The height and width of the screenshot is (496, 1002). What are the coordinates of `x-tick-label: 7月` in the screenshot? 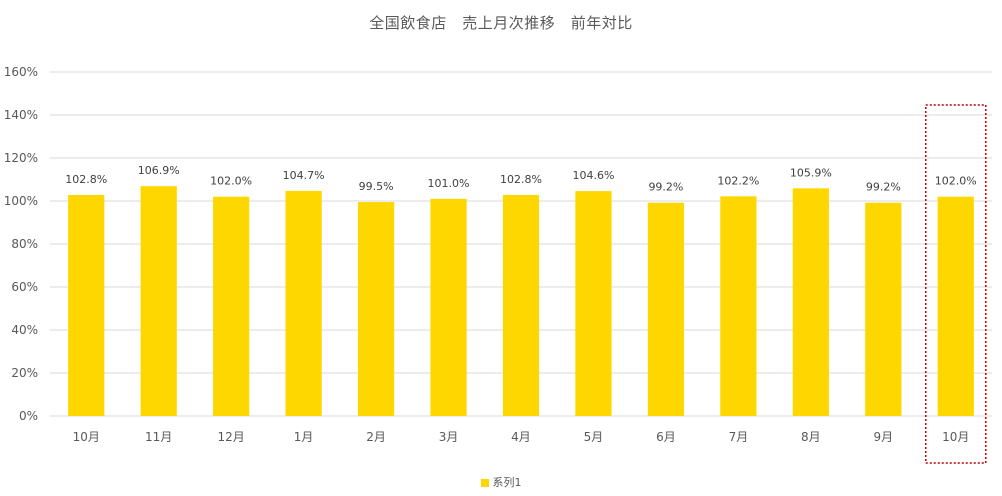 It's located at (739, 437).